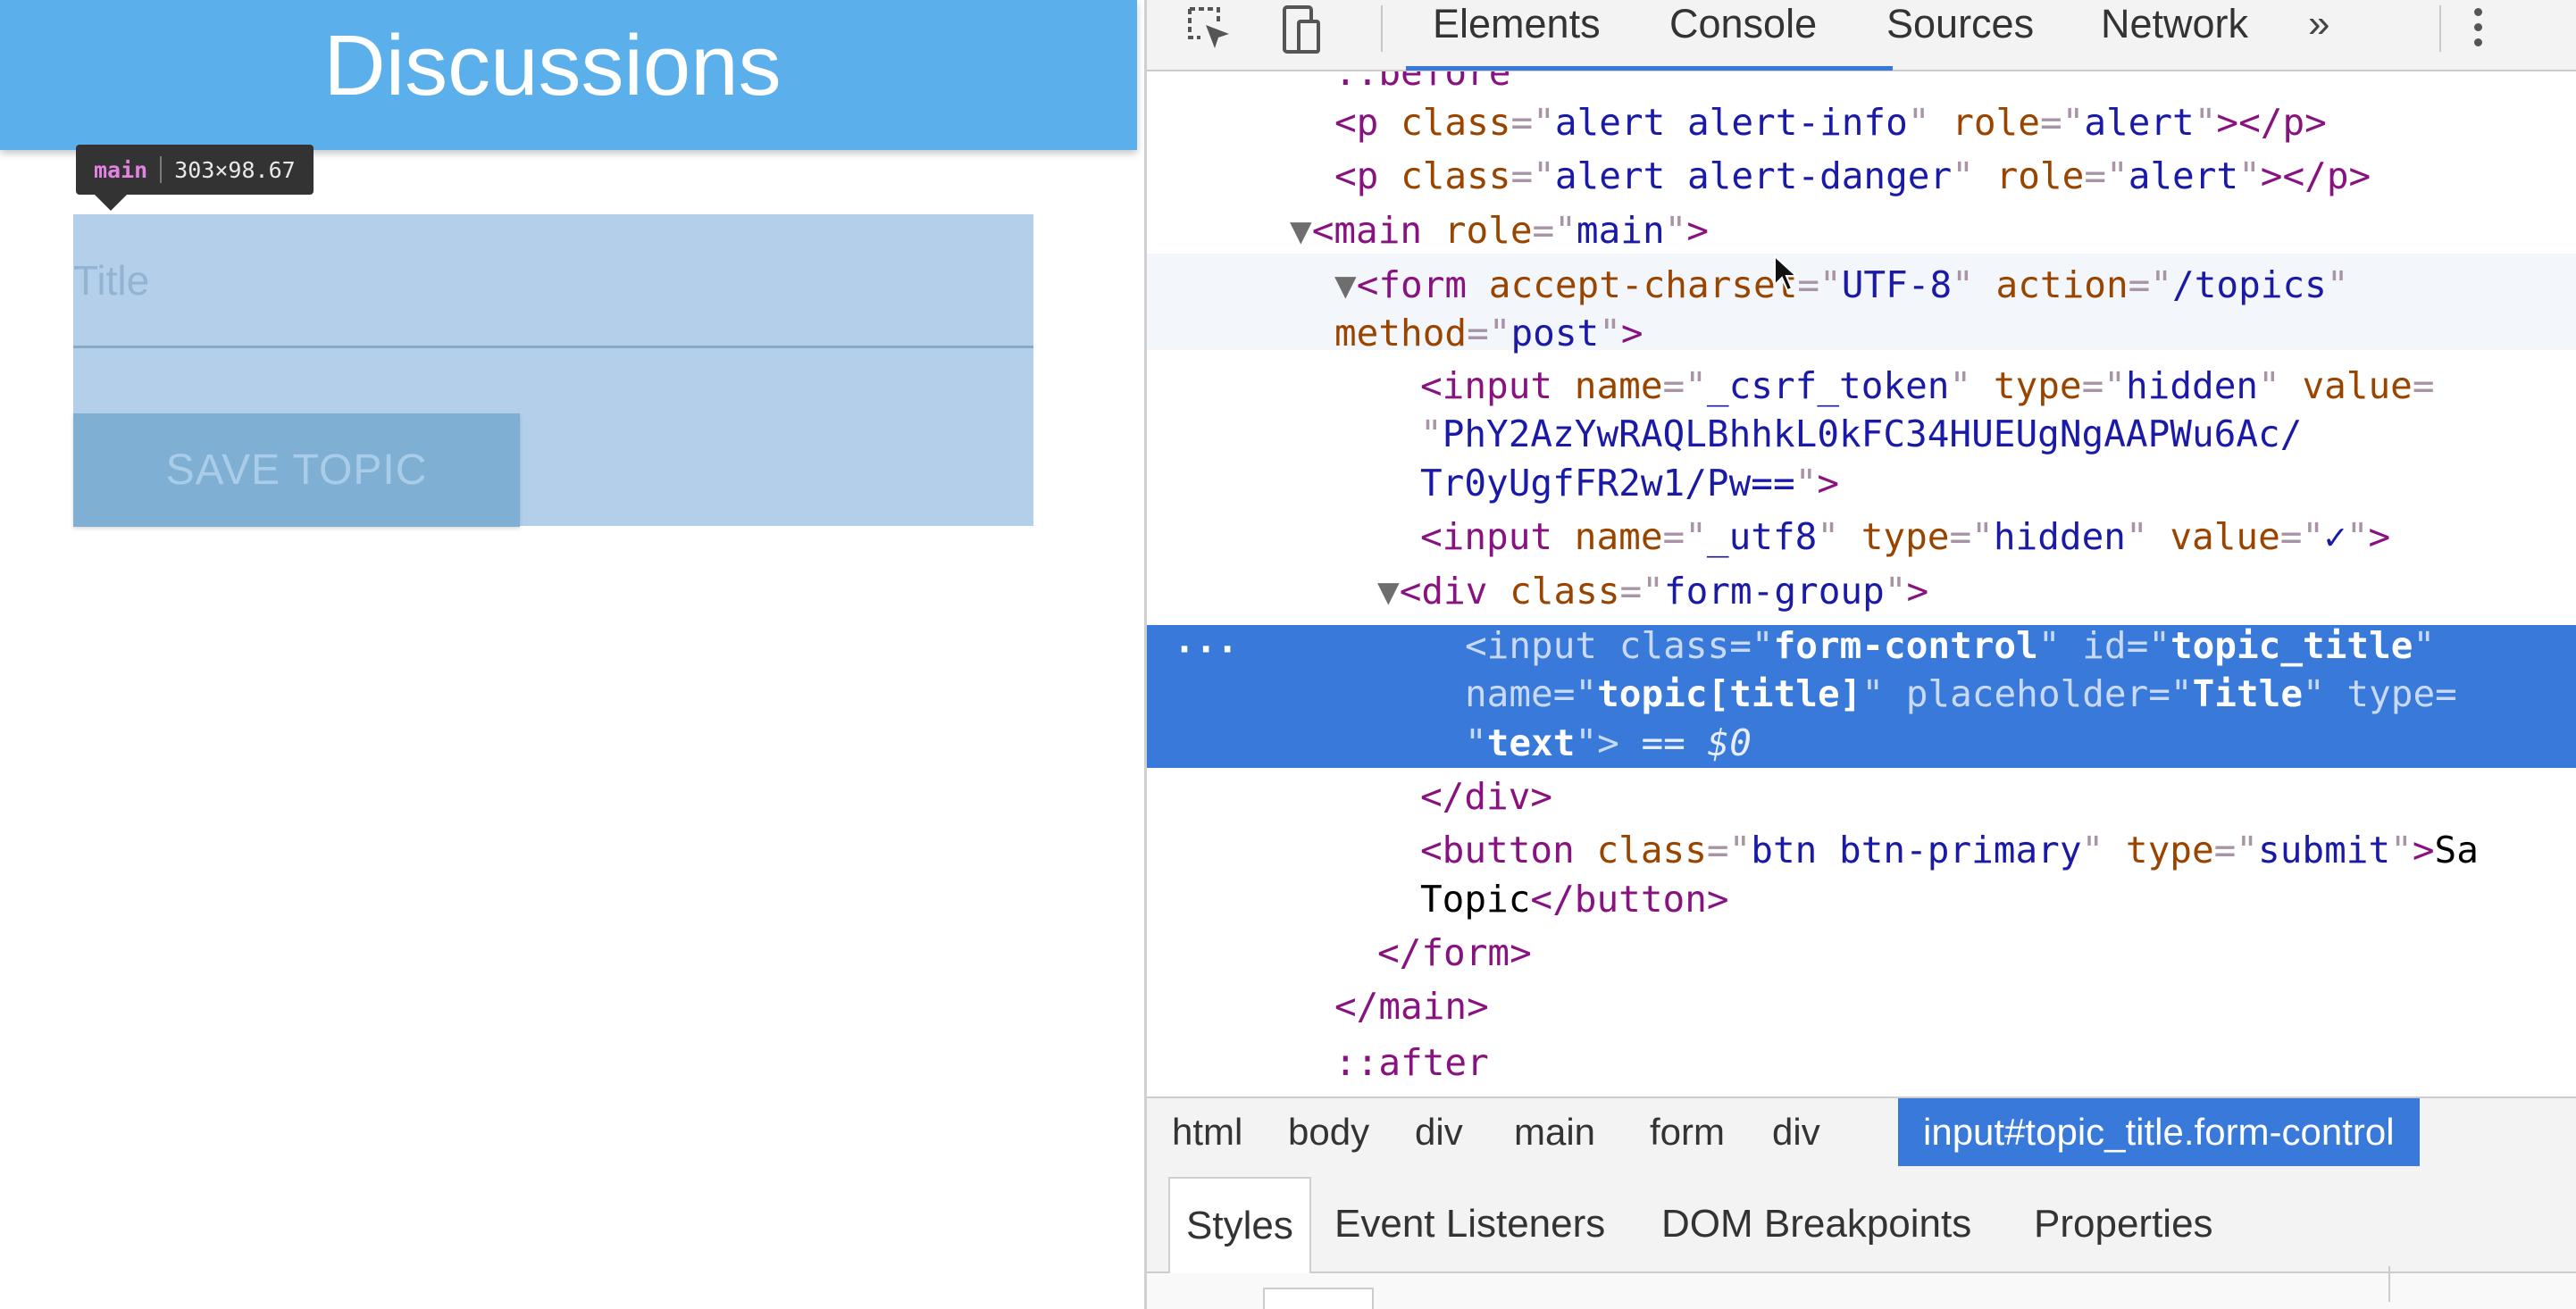 The height and width of the screenshot is (1309, 2576). I want to click on tooltip-separator, so click(161, 170).